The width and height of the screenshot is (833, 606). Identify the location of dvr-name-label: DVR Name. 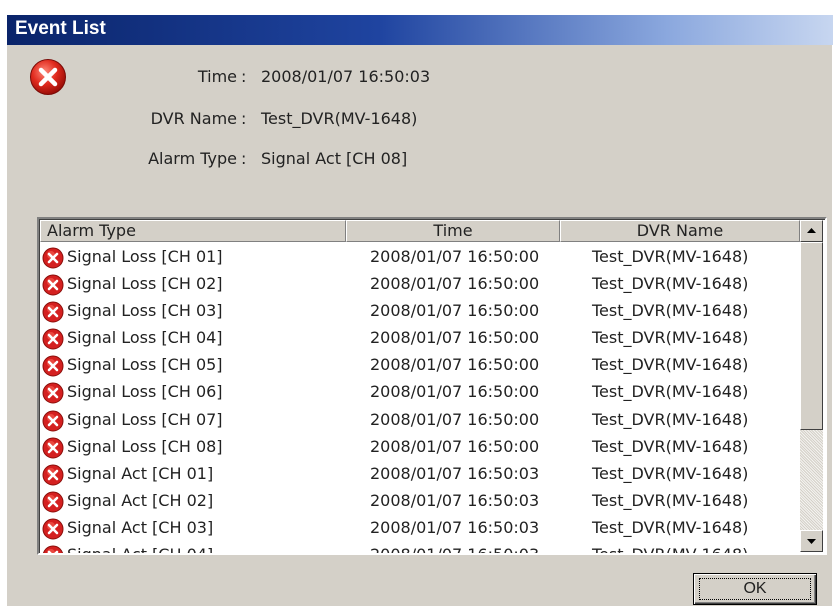
(193, 118).